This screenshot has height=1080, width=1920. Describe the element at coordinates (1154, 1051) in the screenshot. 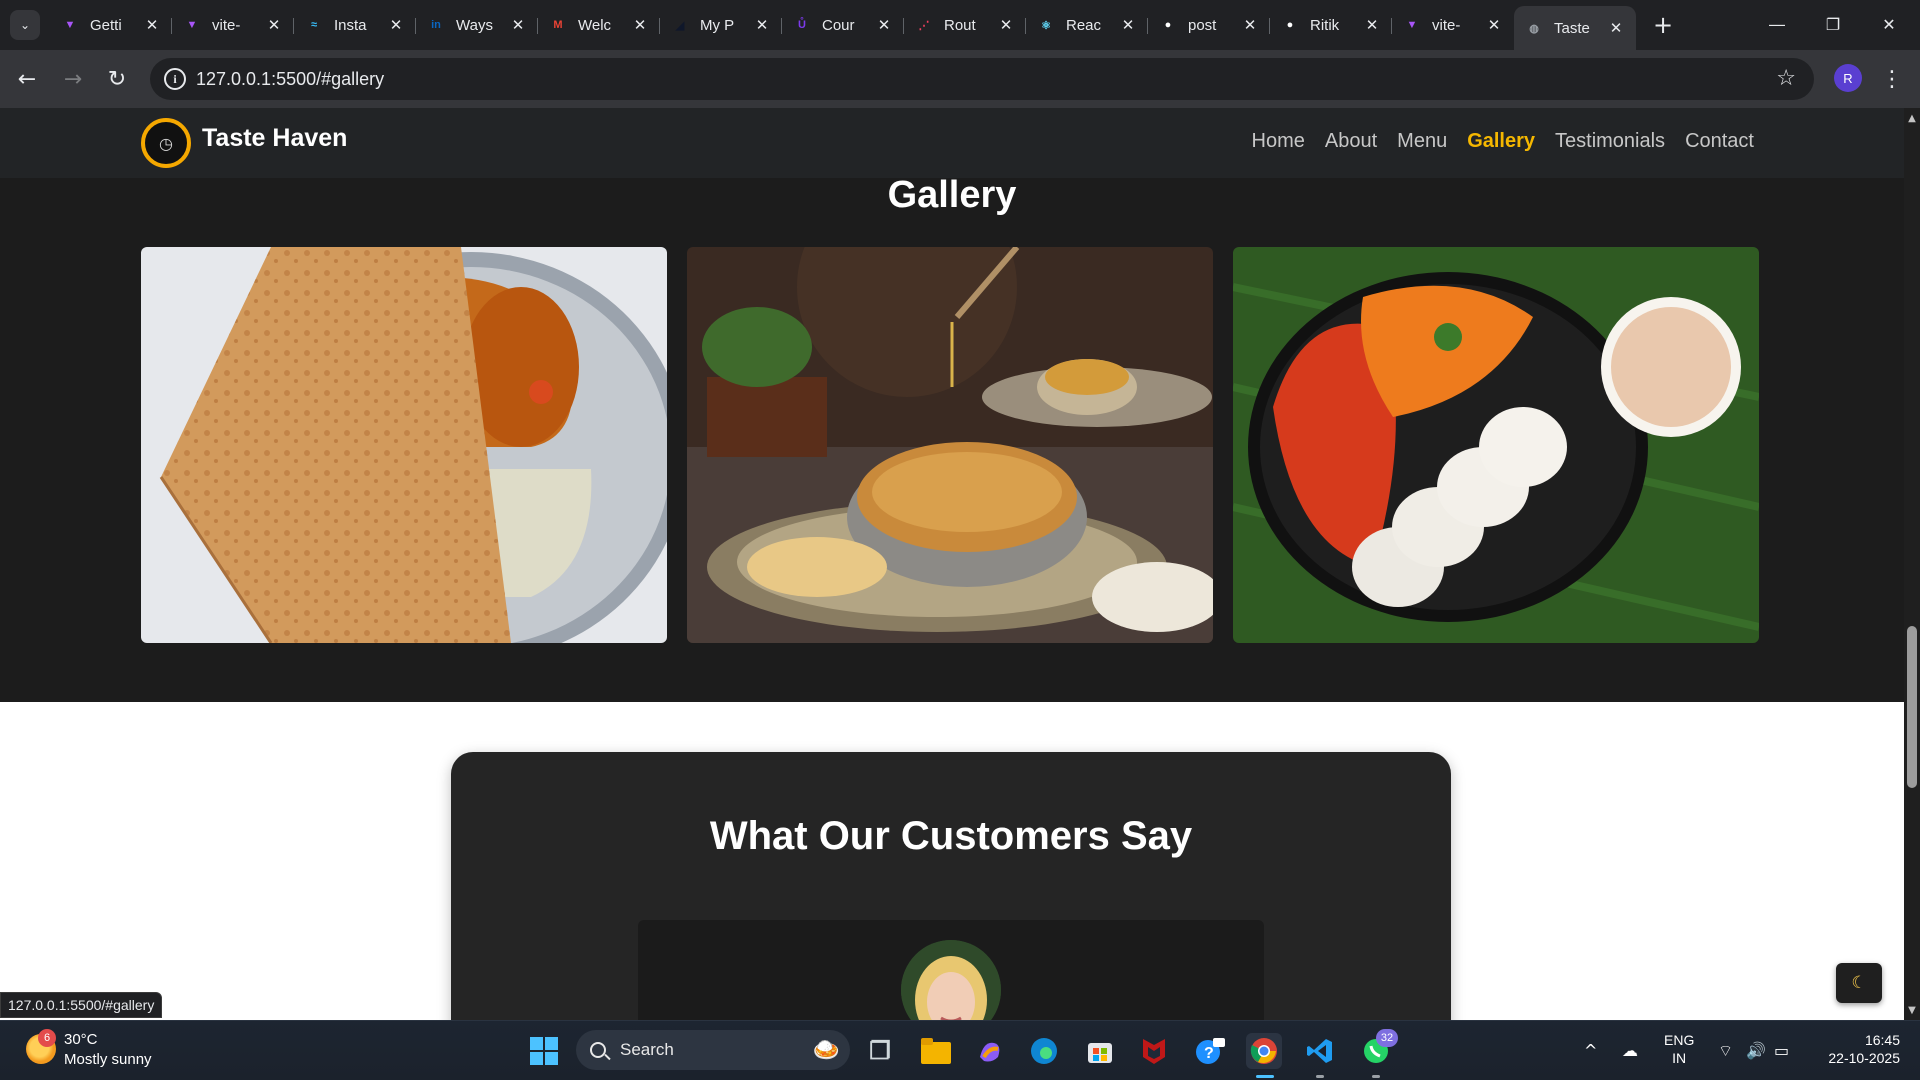

I see `mcafee-icon` at that location.